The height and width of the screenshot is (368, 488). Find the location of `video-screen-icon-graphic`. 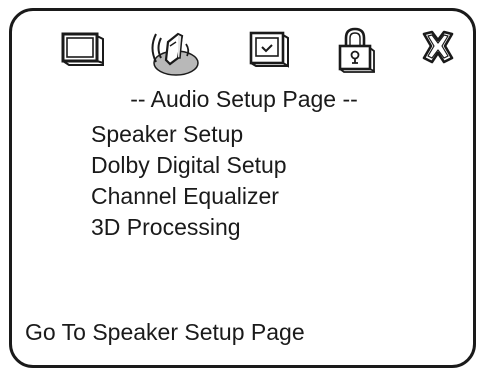

video-screen-icon-graphic is located at coordinates (269, 49).